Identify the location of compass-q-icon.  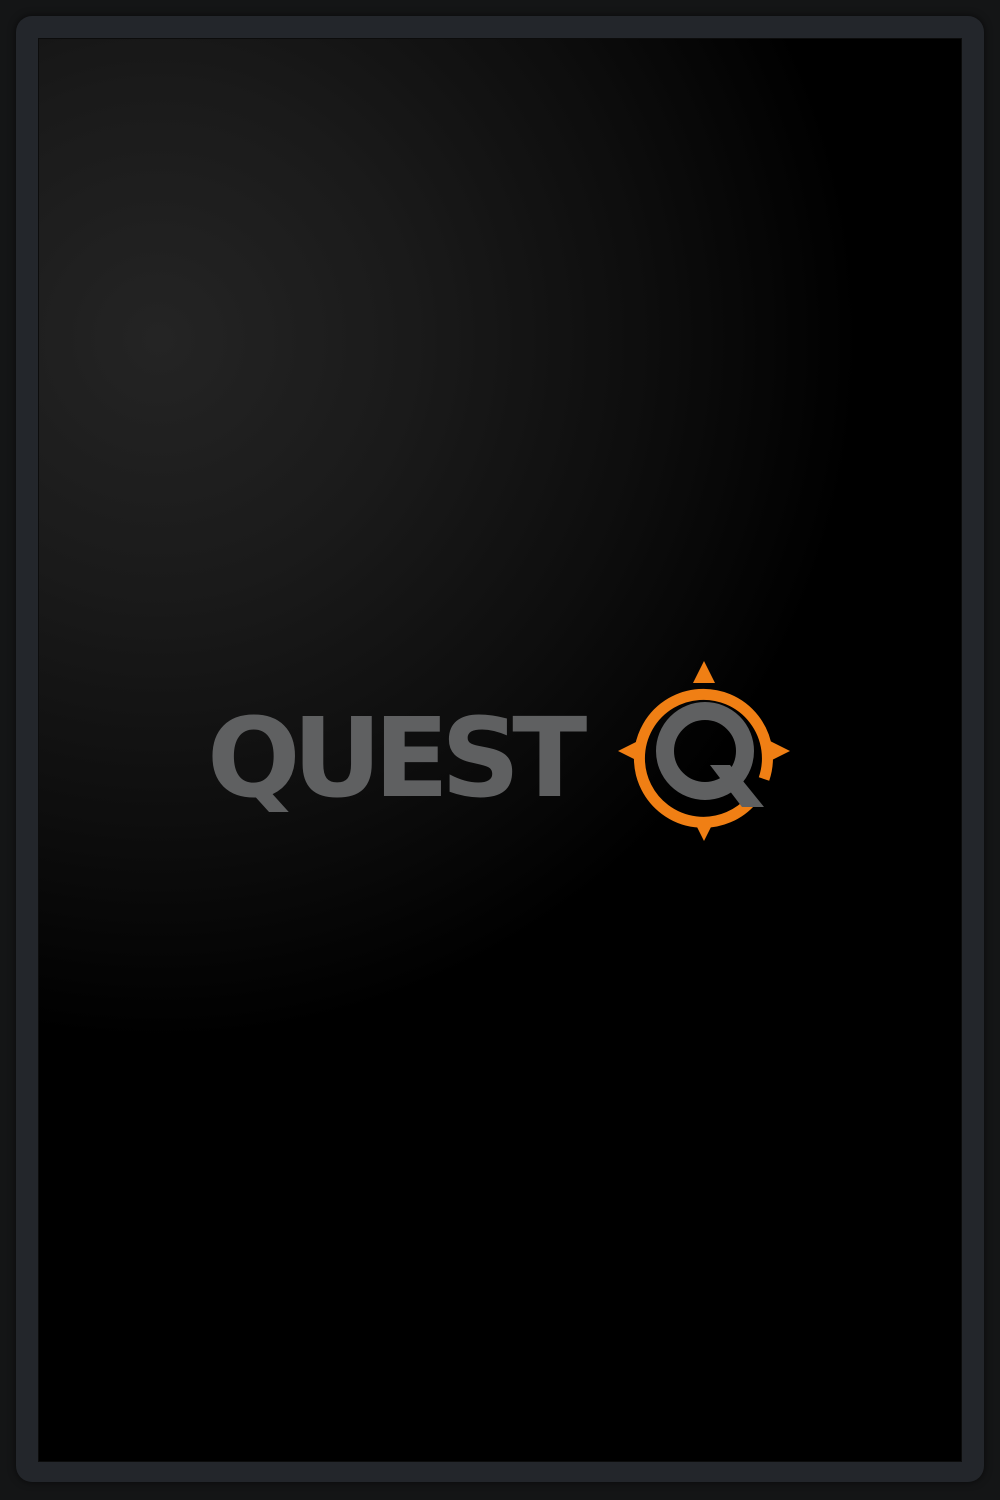
(704, 751).